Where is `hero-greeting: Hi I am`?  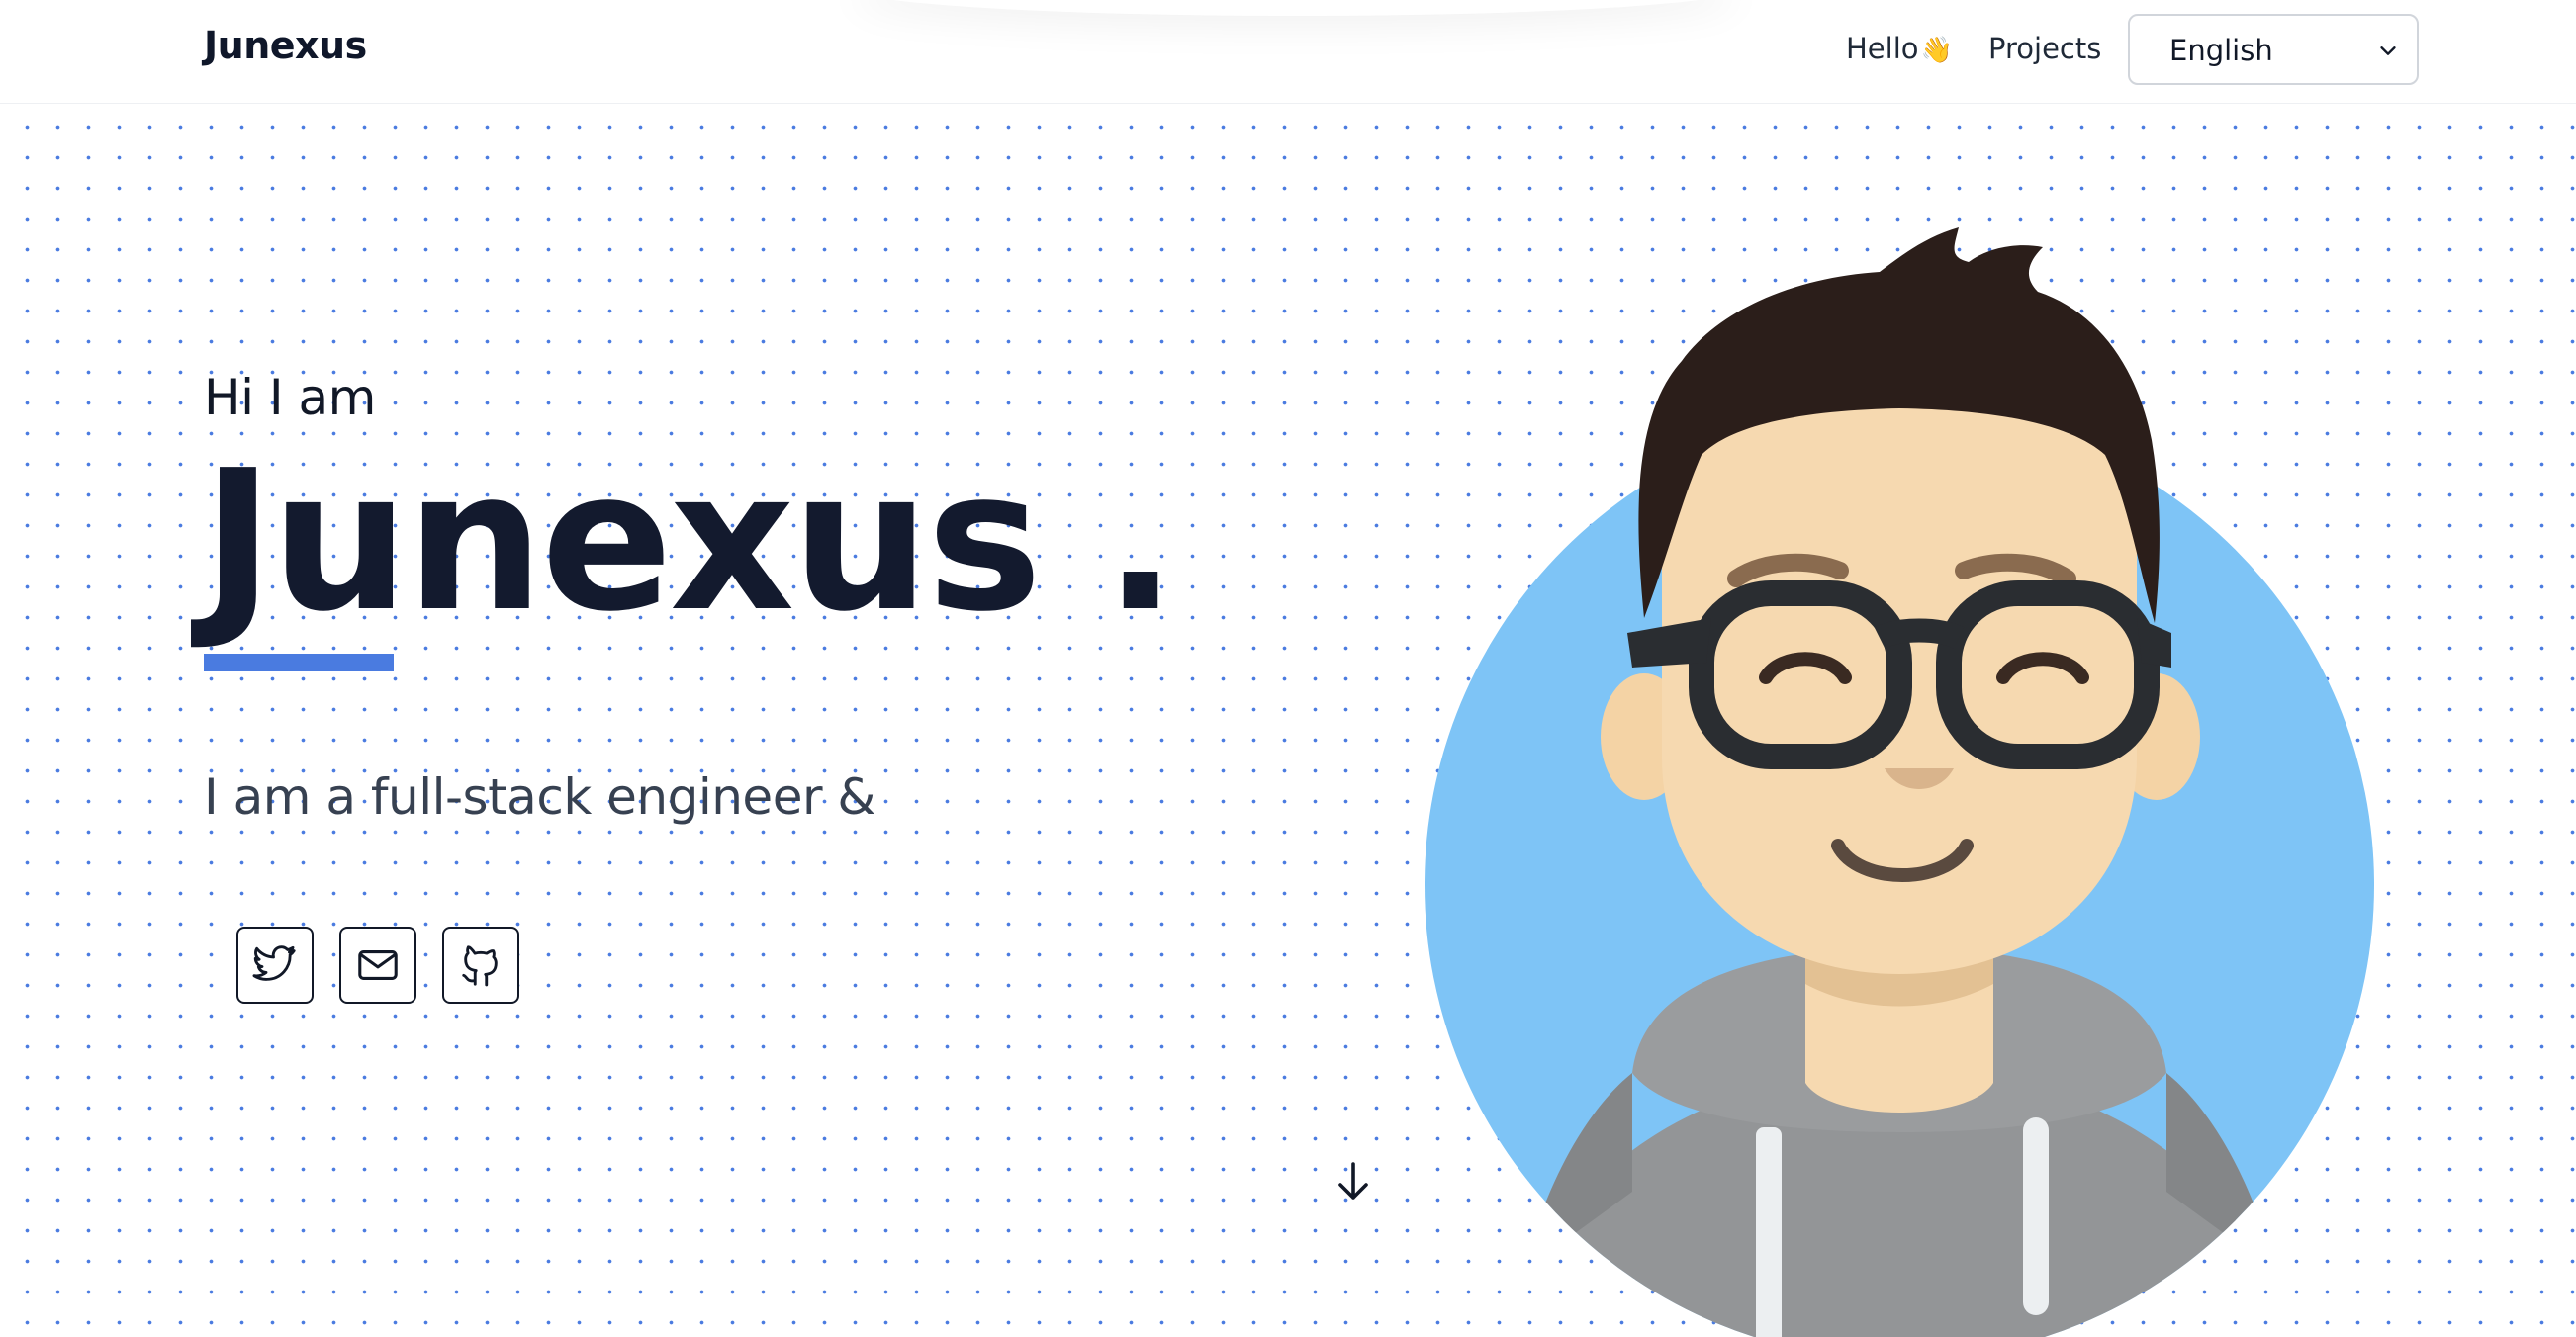
hero-greeting: Hi I am is located at coordinates (290, 397).